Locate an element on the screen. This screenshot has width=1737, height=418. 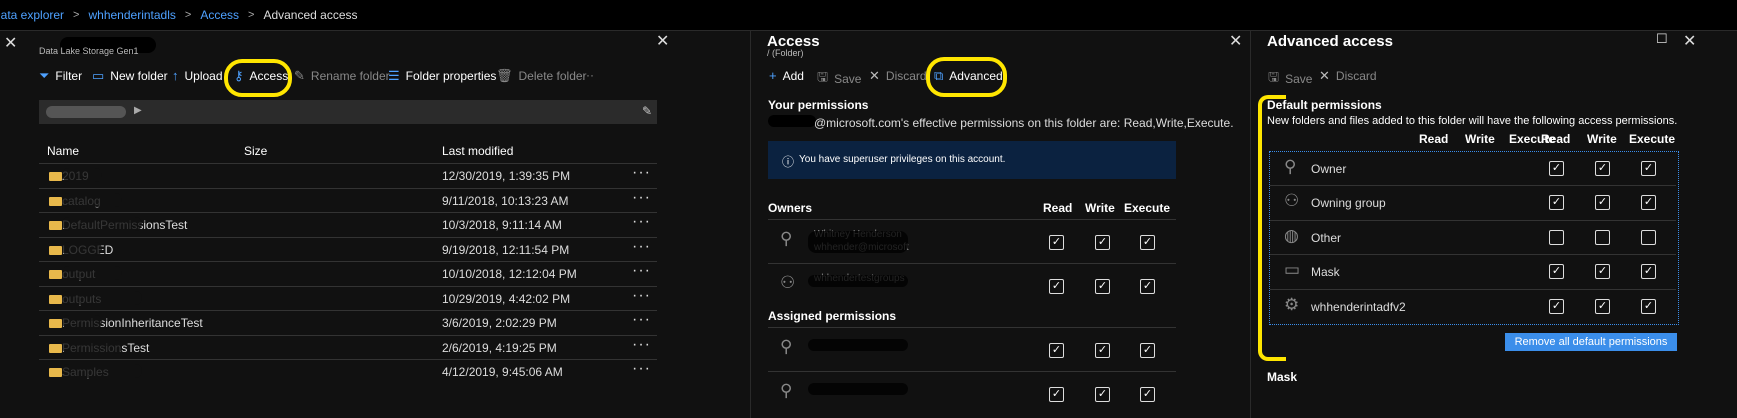
column-name: Name is located at coordinates (63, 151).